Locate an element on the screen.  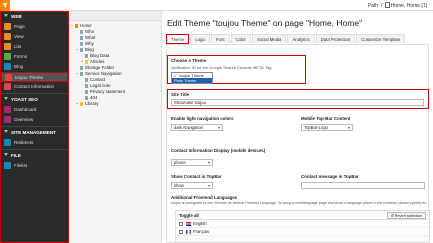
module-item: View is located at coordinates (34, 37).